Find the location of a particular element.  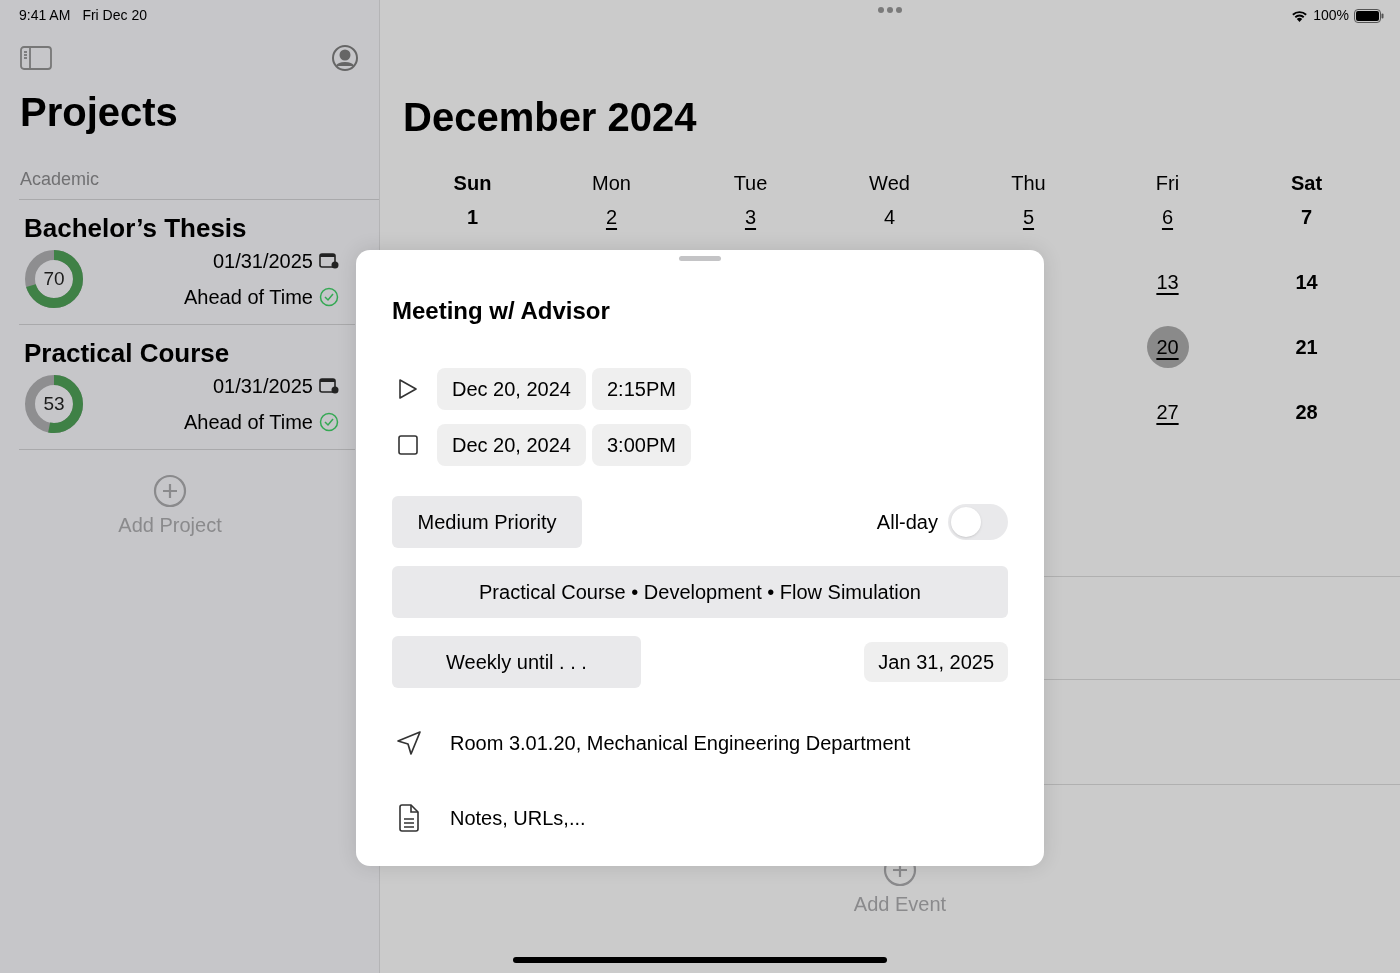

battery-percent: 100% is located at coordinates (1331, 15).